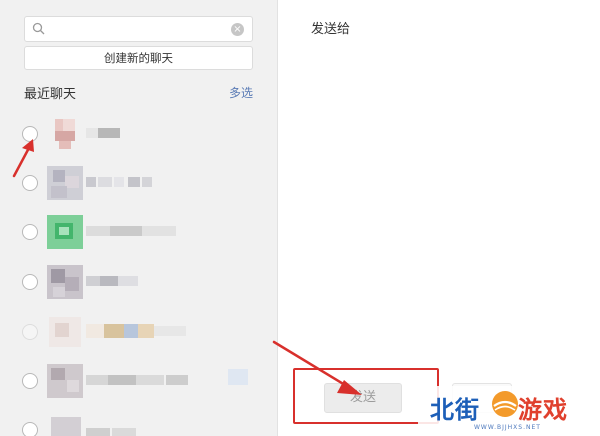 The height and width of the screenshot is (436, 600). I want to click on watermark-url: WWW.BJJHXS.NET, so click(507, 427).